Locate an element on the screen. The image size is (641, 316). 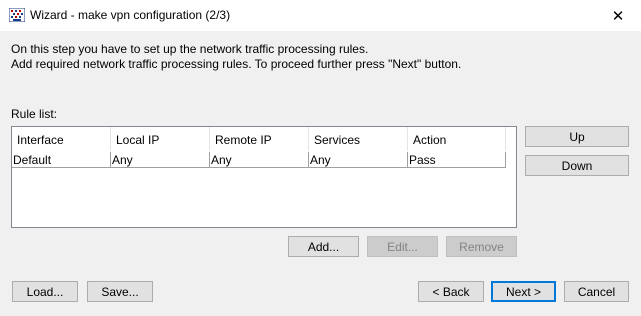
down-button: Down is located at coordinates (577, 165).